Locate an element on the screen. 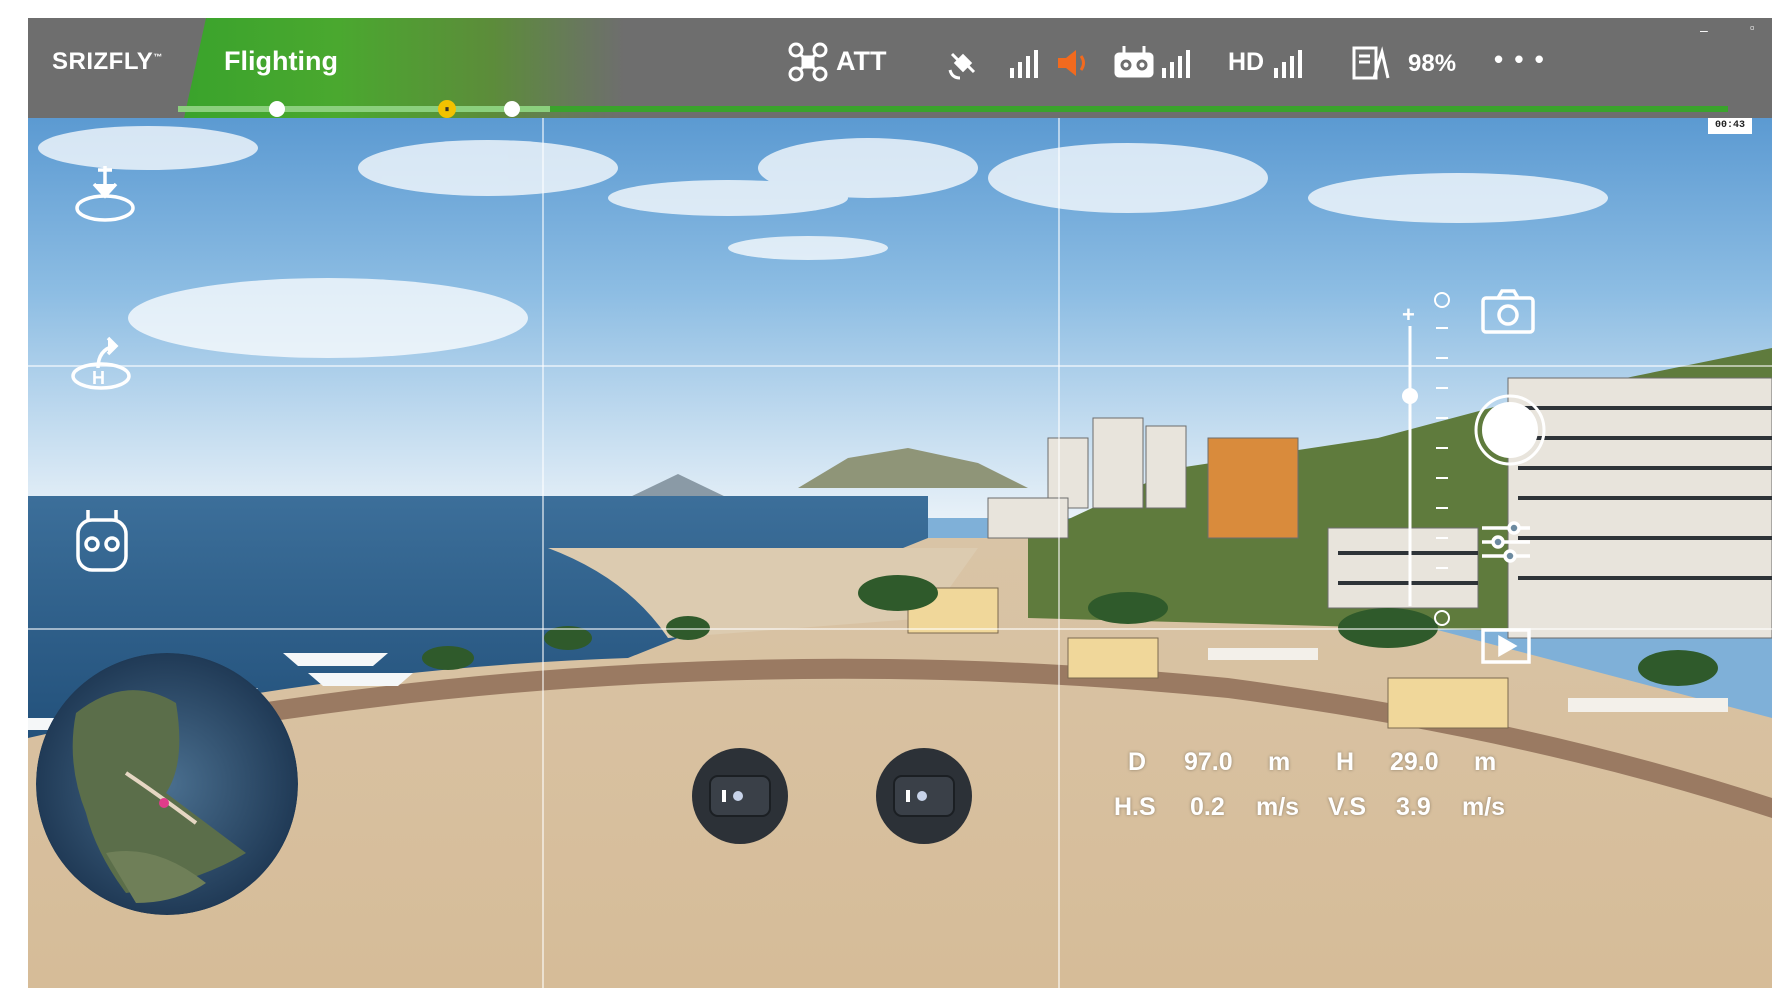  flight-timer: 00:43 is located at coordinates (1730, 126).